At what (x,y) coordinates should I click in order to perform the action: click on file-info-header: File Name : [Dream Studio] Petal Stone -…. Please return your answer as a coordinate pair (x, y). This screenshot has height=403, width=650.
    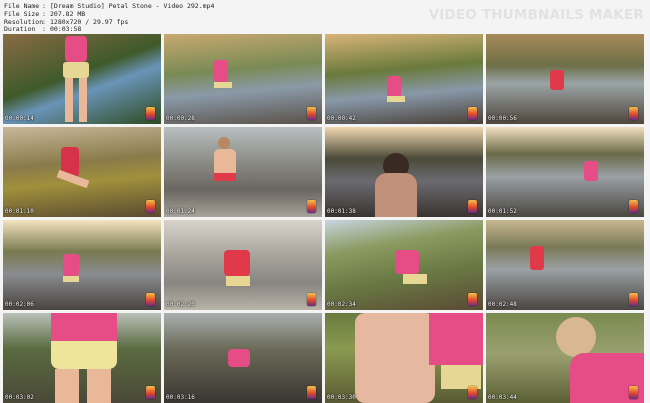
    Looking at the image, I should click on (109, 18).